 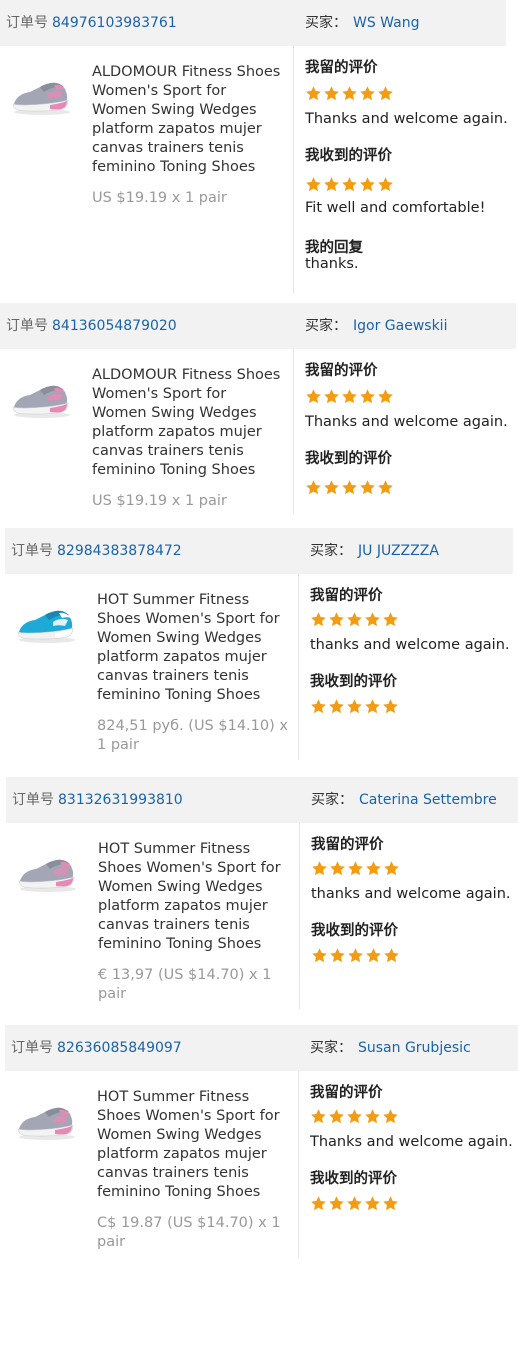 What do you see at coordinates (259, 551) in the screenshot?
I see `order-header: 订单号 82984383878472 买家： JU JUZZZZA` at bounding box center [259, 551].